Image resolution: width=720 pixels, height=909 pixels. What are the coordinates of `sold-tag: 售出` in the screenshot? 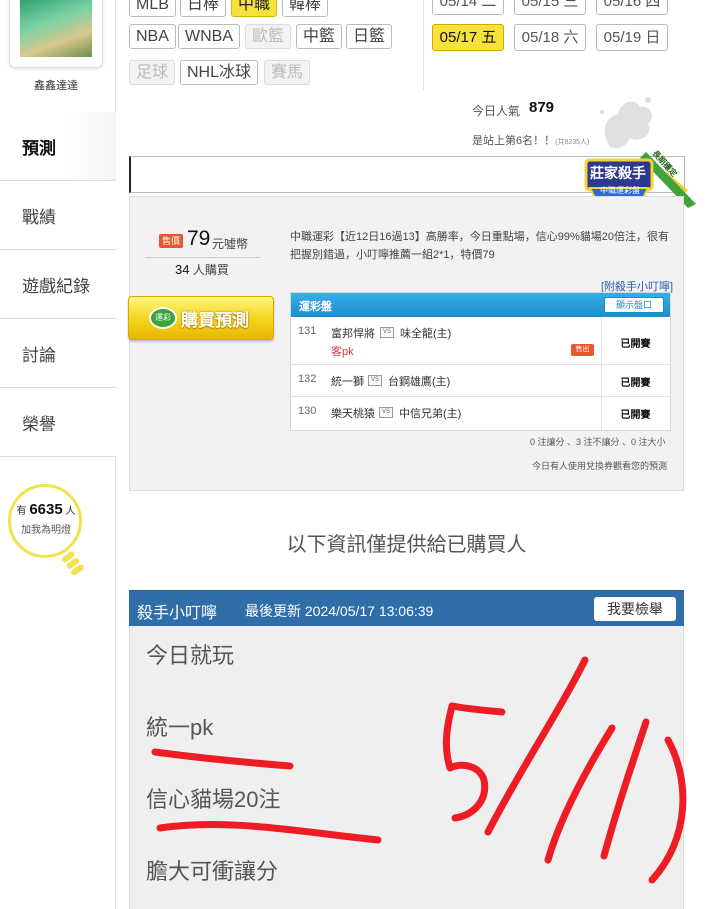 It's located at (582, 350).